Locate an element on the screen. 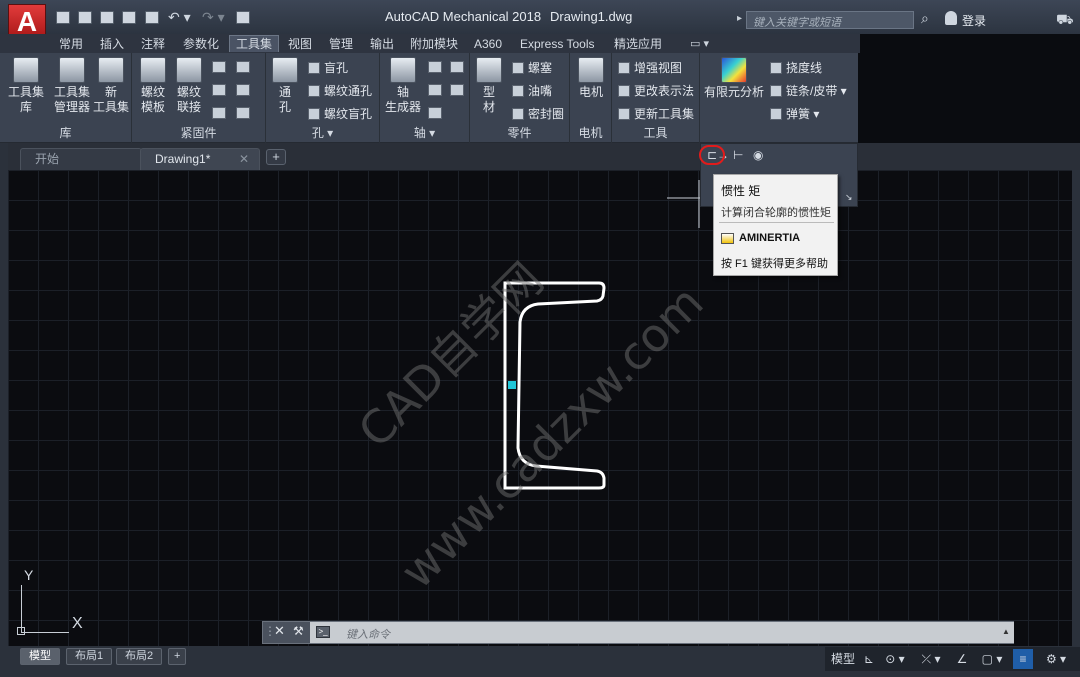 The image size is (1080, 677). polar-icon: ∠ is located at coordinates (962, 659).